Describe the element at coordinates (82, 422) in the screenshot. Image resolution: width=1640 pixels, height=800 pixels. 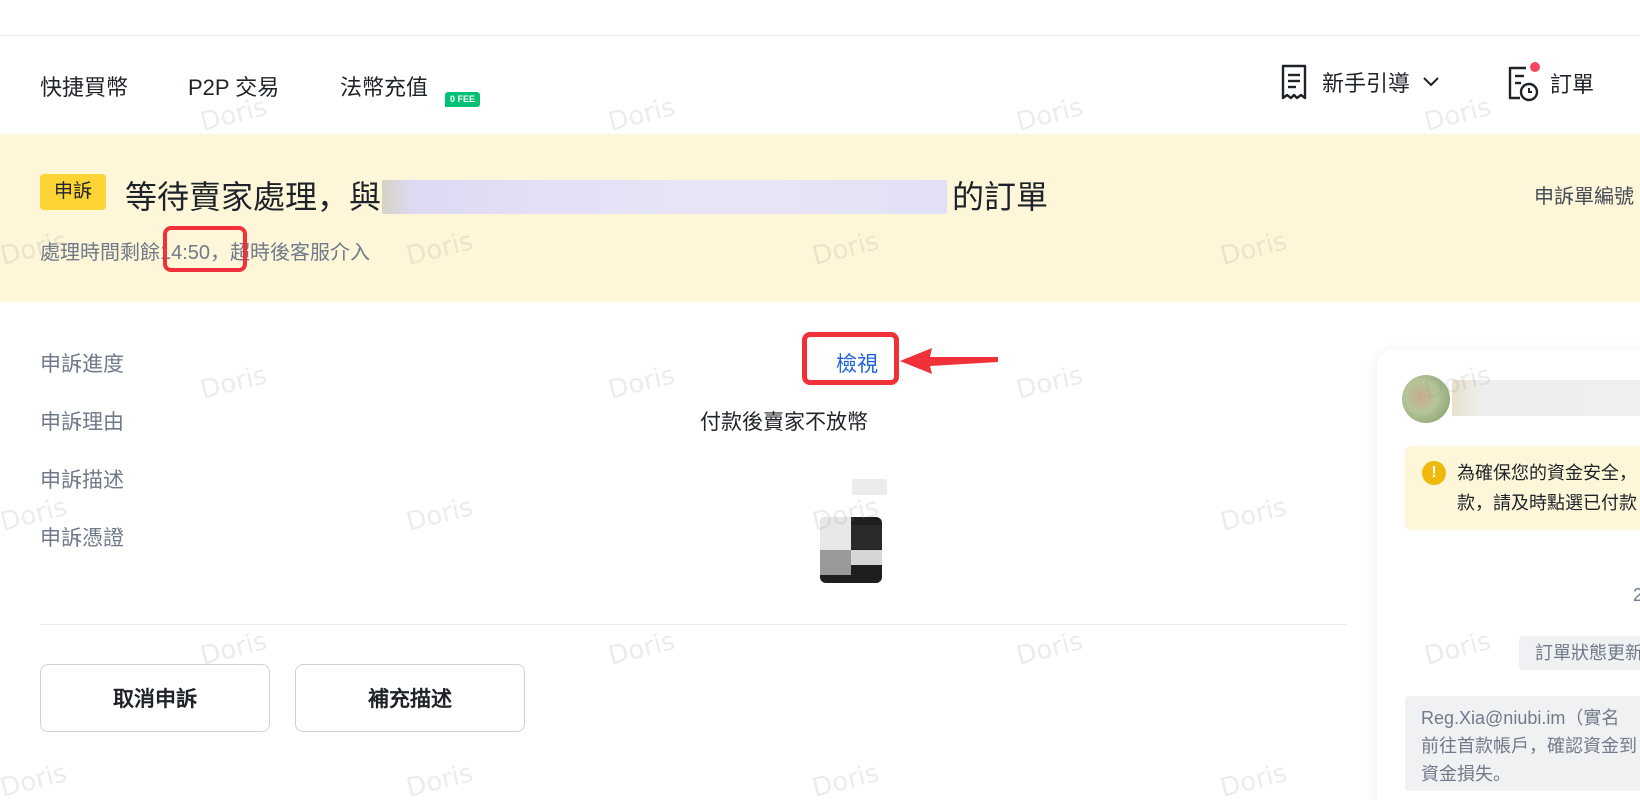
I see `reason-label: 申訴理由` at that location.